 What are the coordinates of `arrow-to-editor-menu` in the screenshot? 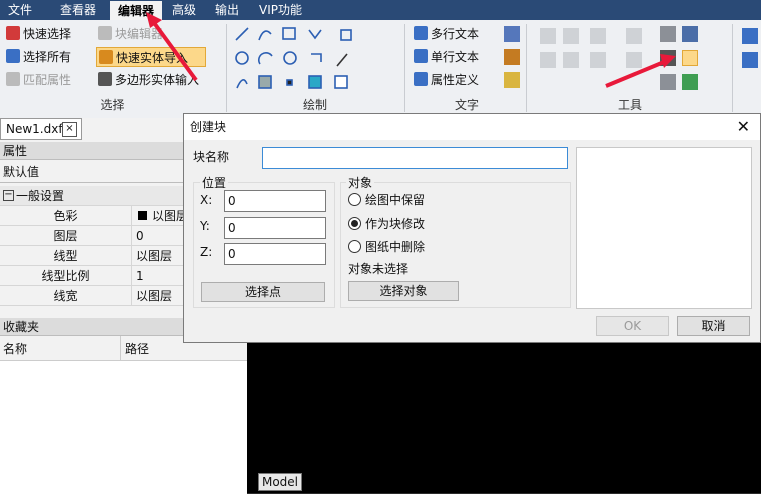 It's located at (174, 50).